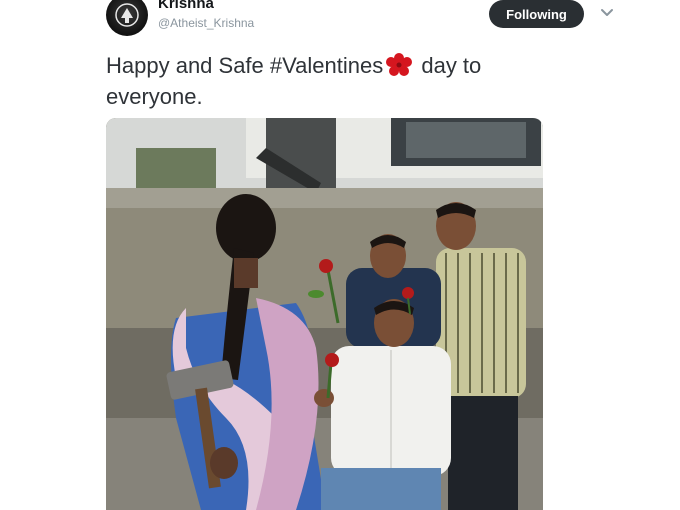 The image size is (680, 510). Describe the element at coordinates (607, 13) in the screenshot. I see `chevron-down-icon` at that location.